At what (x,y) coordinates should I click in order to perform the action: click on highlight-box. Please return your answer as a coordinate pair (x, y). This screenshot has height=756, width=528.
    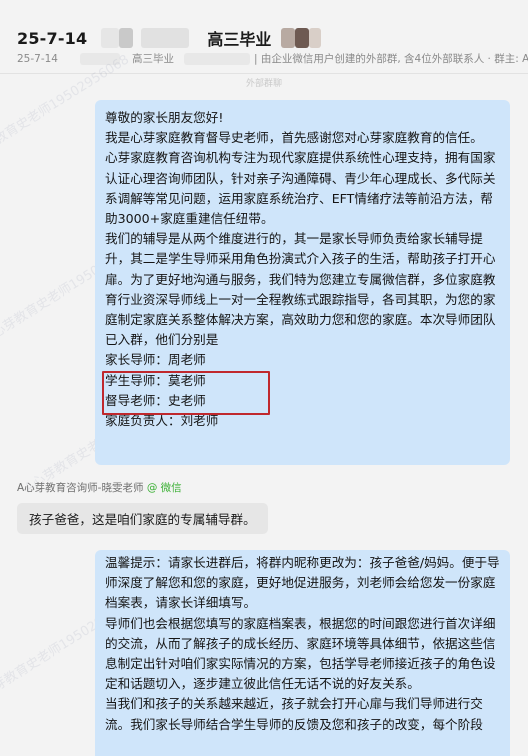
    Looking at the image, I should click on (186, 393).